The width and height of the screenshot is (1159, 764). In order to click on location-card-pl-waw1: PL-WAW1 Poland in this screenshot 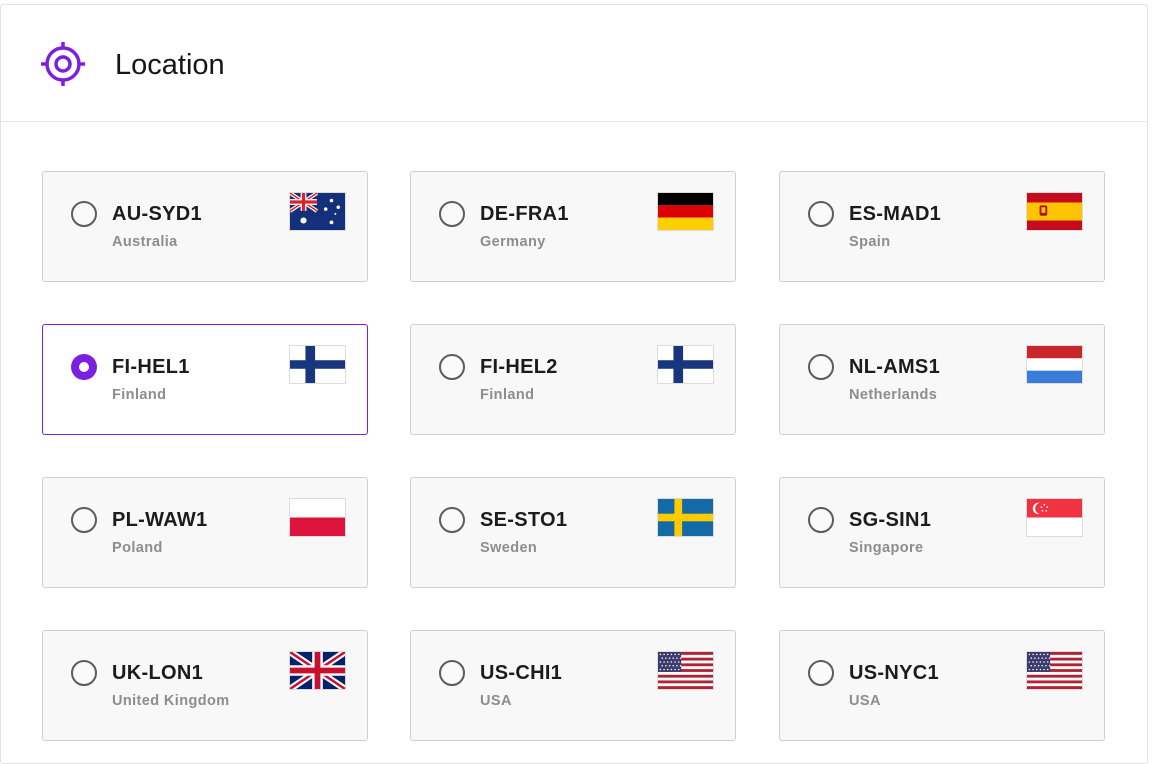, I will do `click(205, 532)`.